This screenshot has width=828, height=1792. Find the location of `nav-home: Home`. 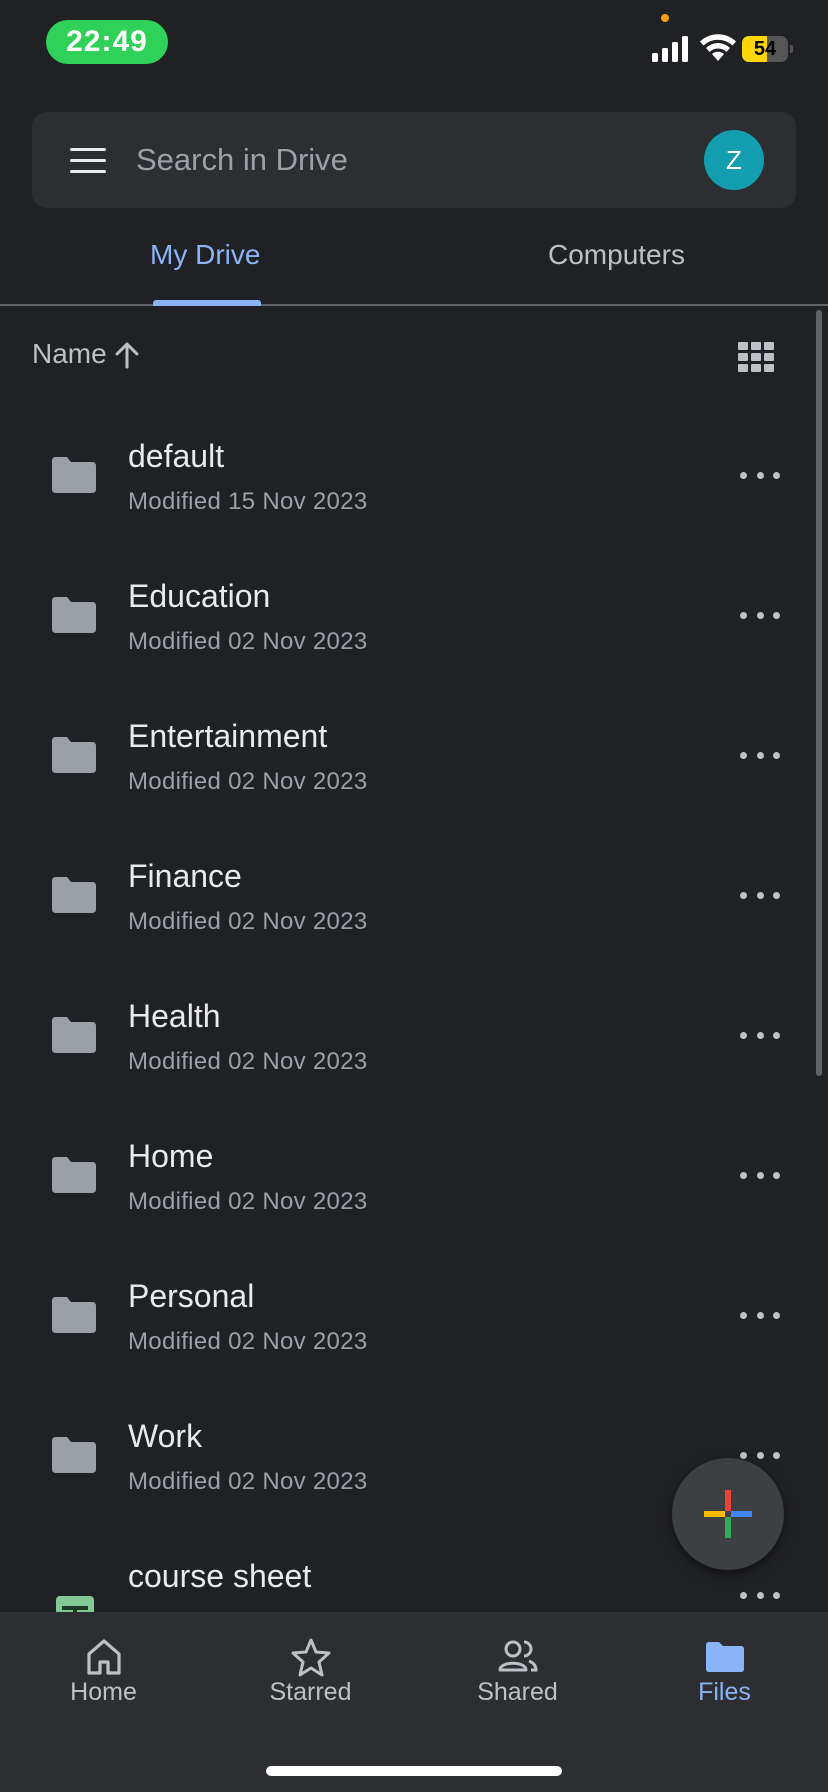

nav-home: Home is located at coordinates (103, 1672).